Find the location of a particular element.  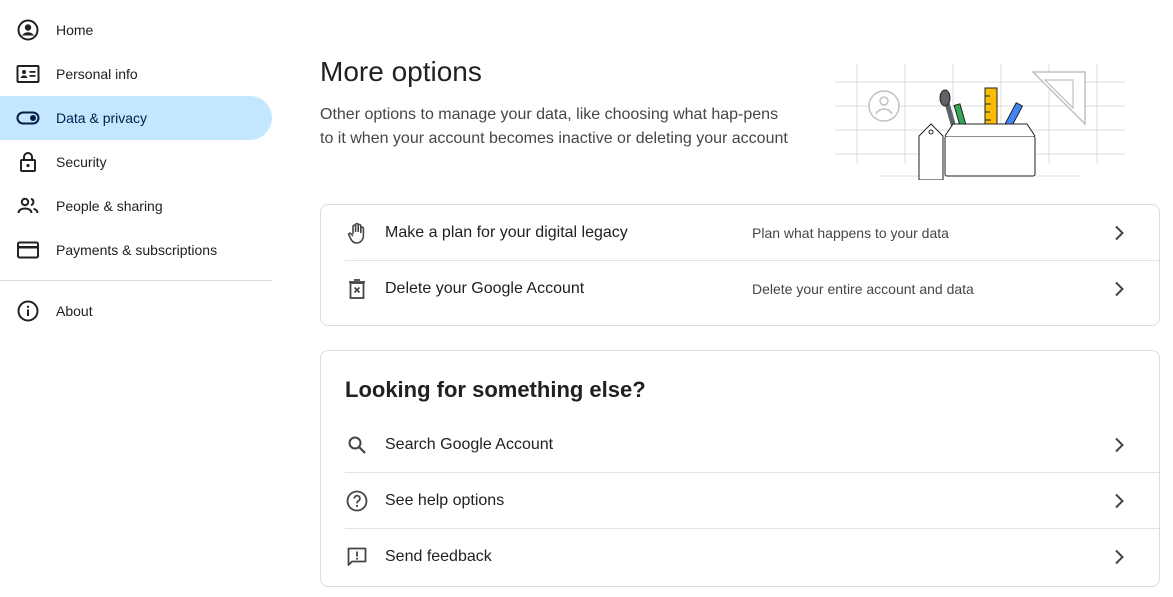

sidebar-item-label: Home is located at coordinates (75, 30).